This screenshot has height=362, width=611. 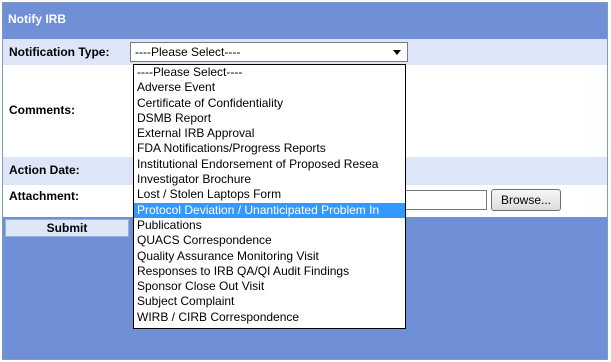 What do you see at coordinates (269, 286) in the screenshot?
I see `dropdown-option: Sponsor Close Out Visit` at bounding box center [269, 286].